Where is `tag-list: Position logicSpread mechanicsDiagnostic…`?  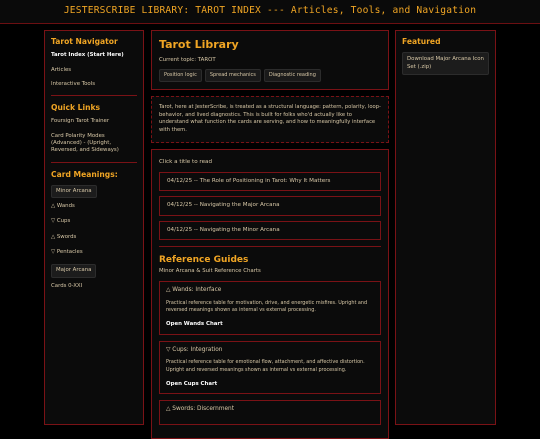
tag-list: Position logicSpread mechanicsDiagnostic… is located at coordinates (270, 75).